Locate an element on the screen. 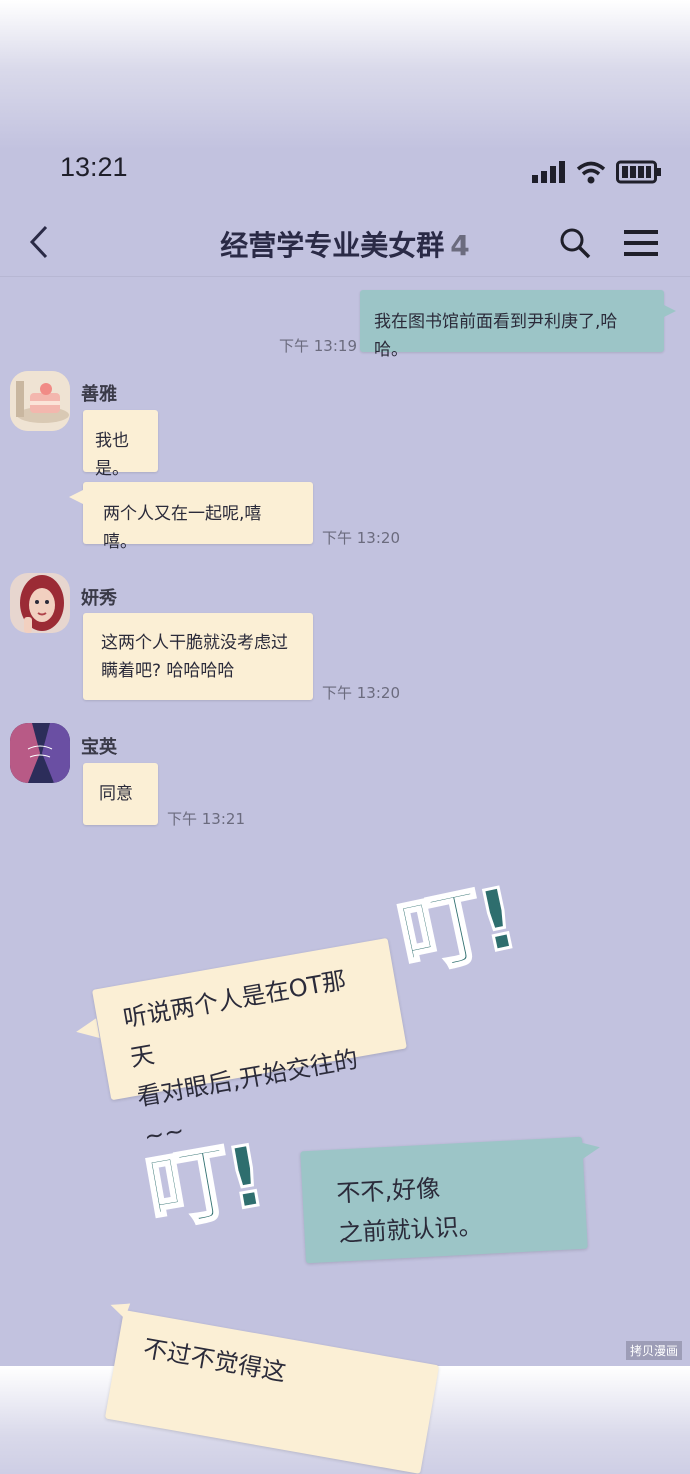 The image size is (690, 1474). message-bubble: 同意 is located at coordinates (120, 794).